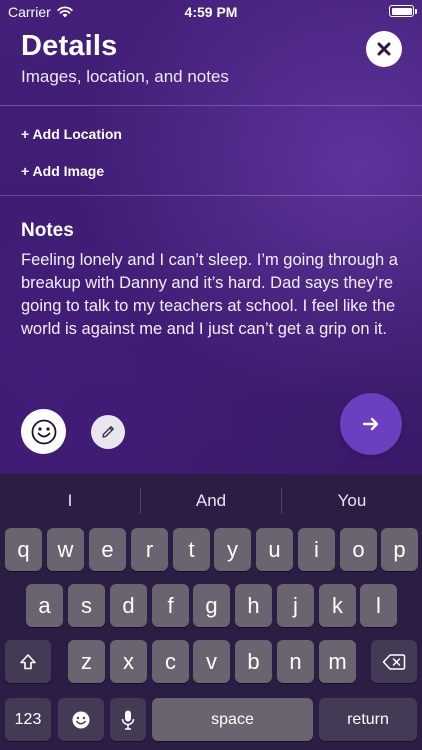  Describe the element at coordinates (125, 76) in the screenshot. I see `page-subtitle: Images, location, and notes` at that location.